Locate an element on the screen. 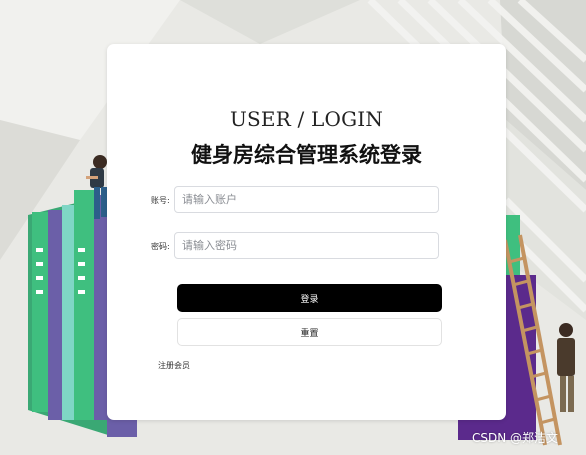  login-button: 登录 is located at coordinates (309, 298).